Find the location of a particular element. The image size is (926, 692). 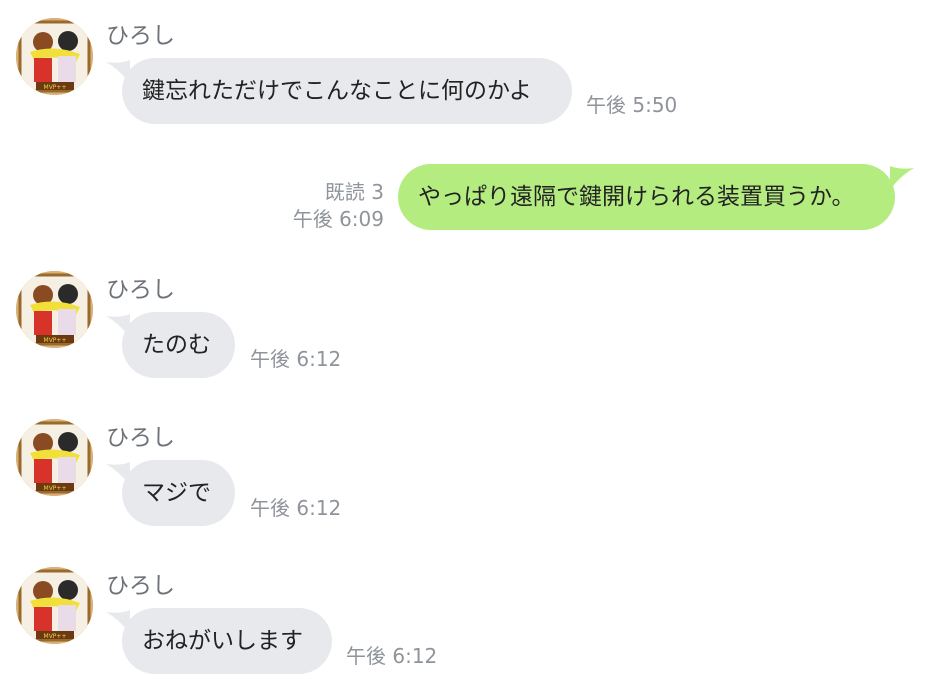

message-bubble: おねがいします is located at coordinates (227, 641).